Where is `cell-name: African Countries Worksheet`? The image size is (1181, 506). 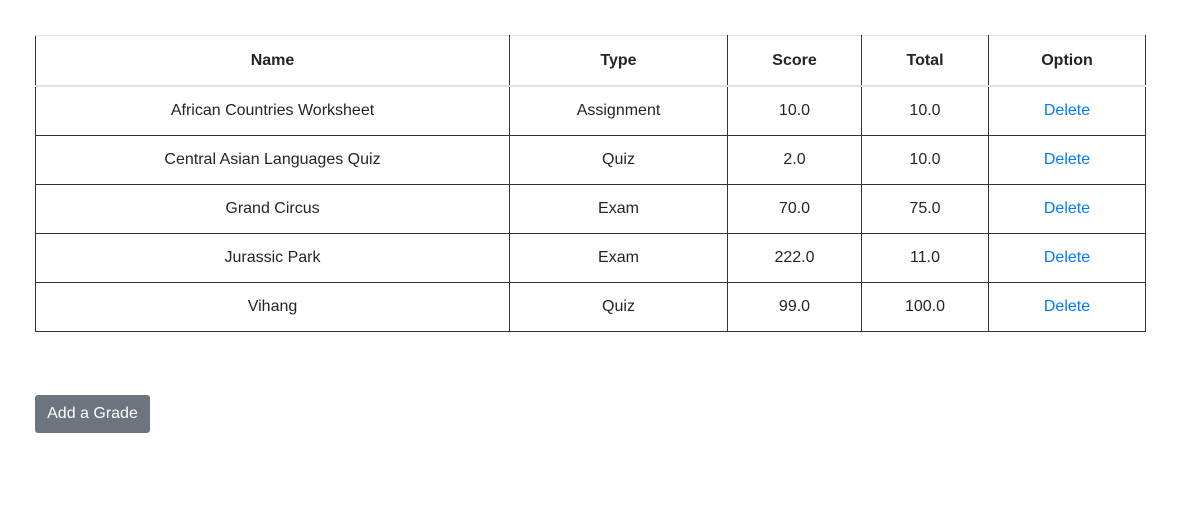
cell-name: African Countries Worksheet is located at coordinates (272, 110).